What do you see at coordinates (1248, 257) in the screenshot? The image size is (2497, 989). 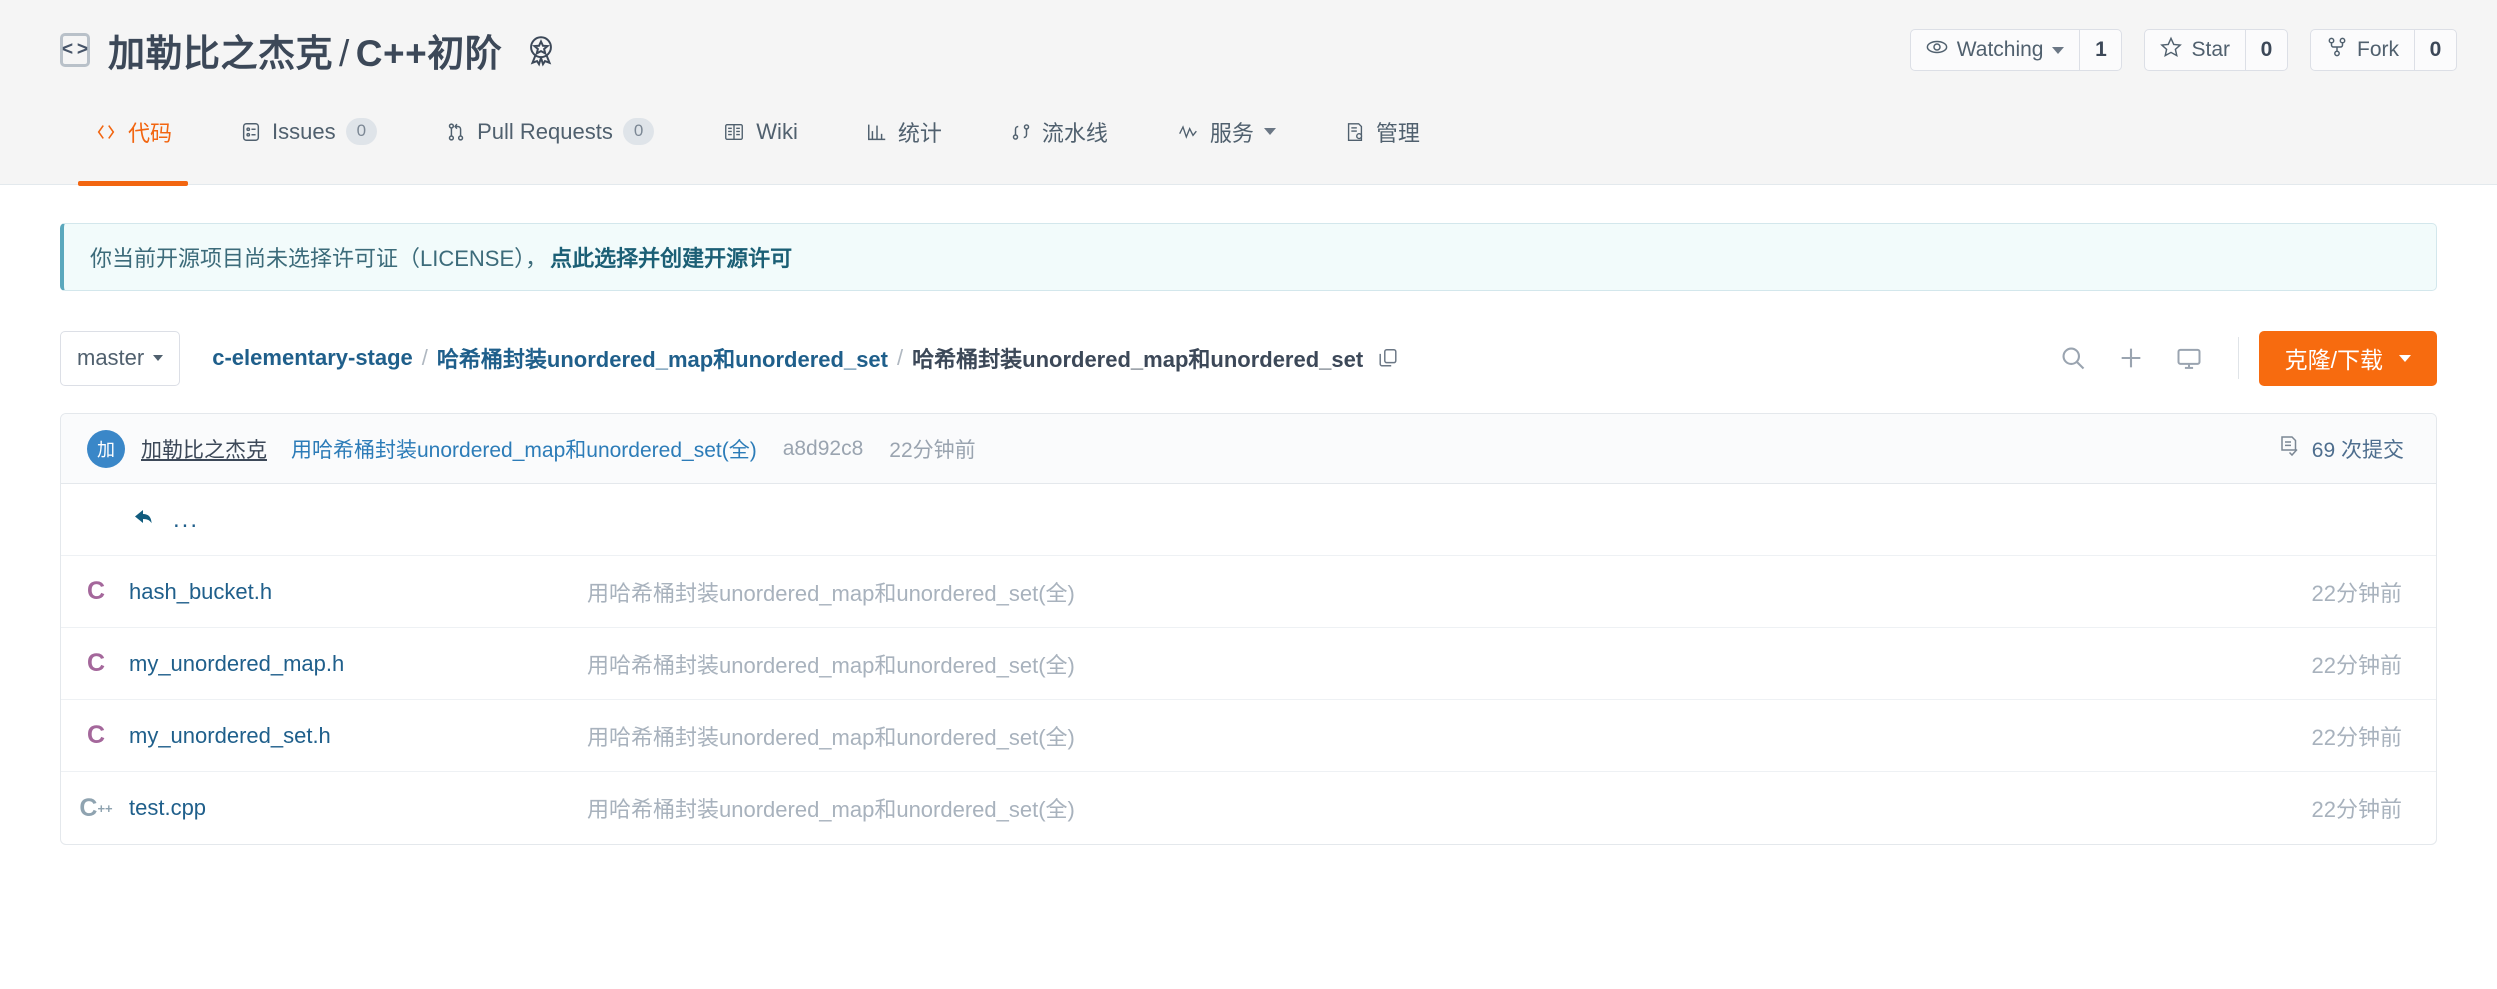 I see `license-notice: 你当前开源项目尚未选择许可证（LICENSE）， 点此选择并创建开源许可` at bounding box center [1248, 257].